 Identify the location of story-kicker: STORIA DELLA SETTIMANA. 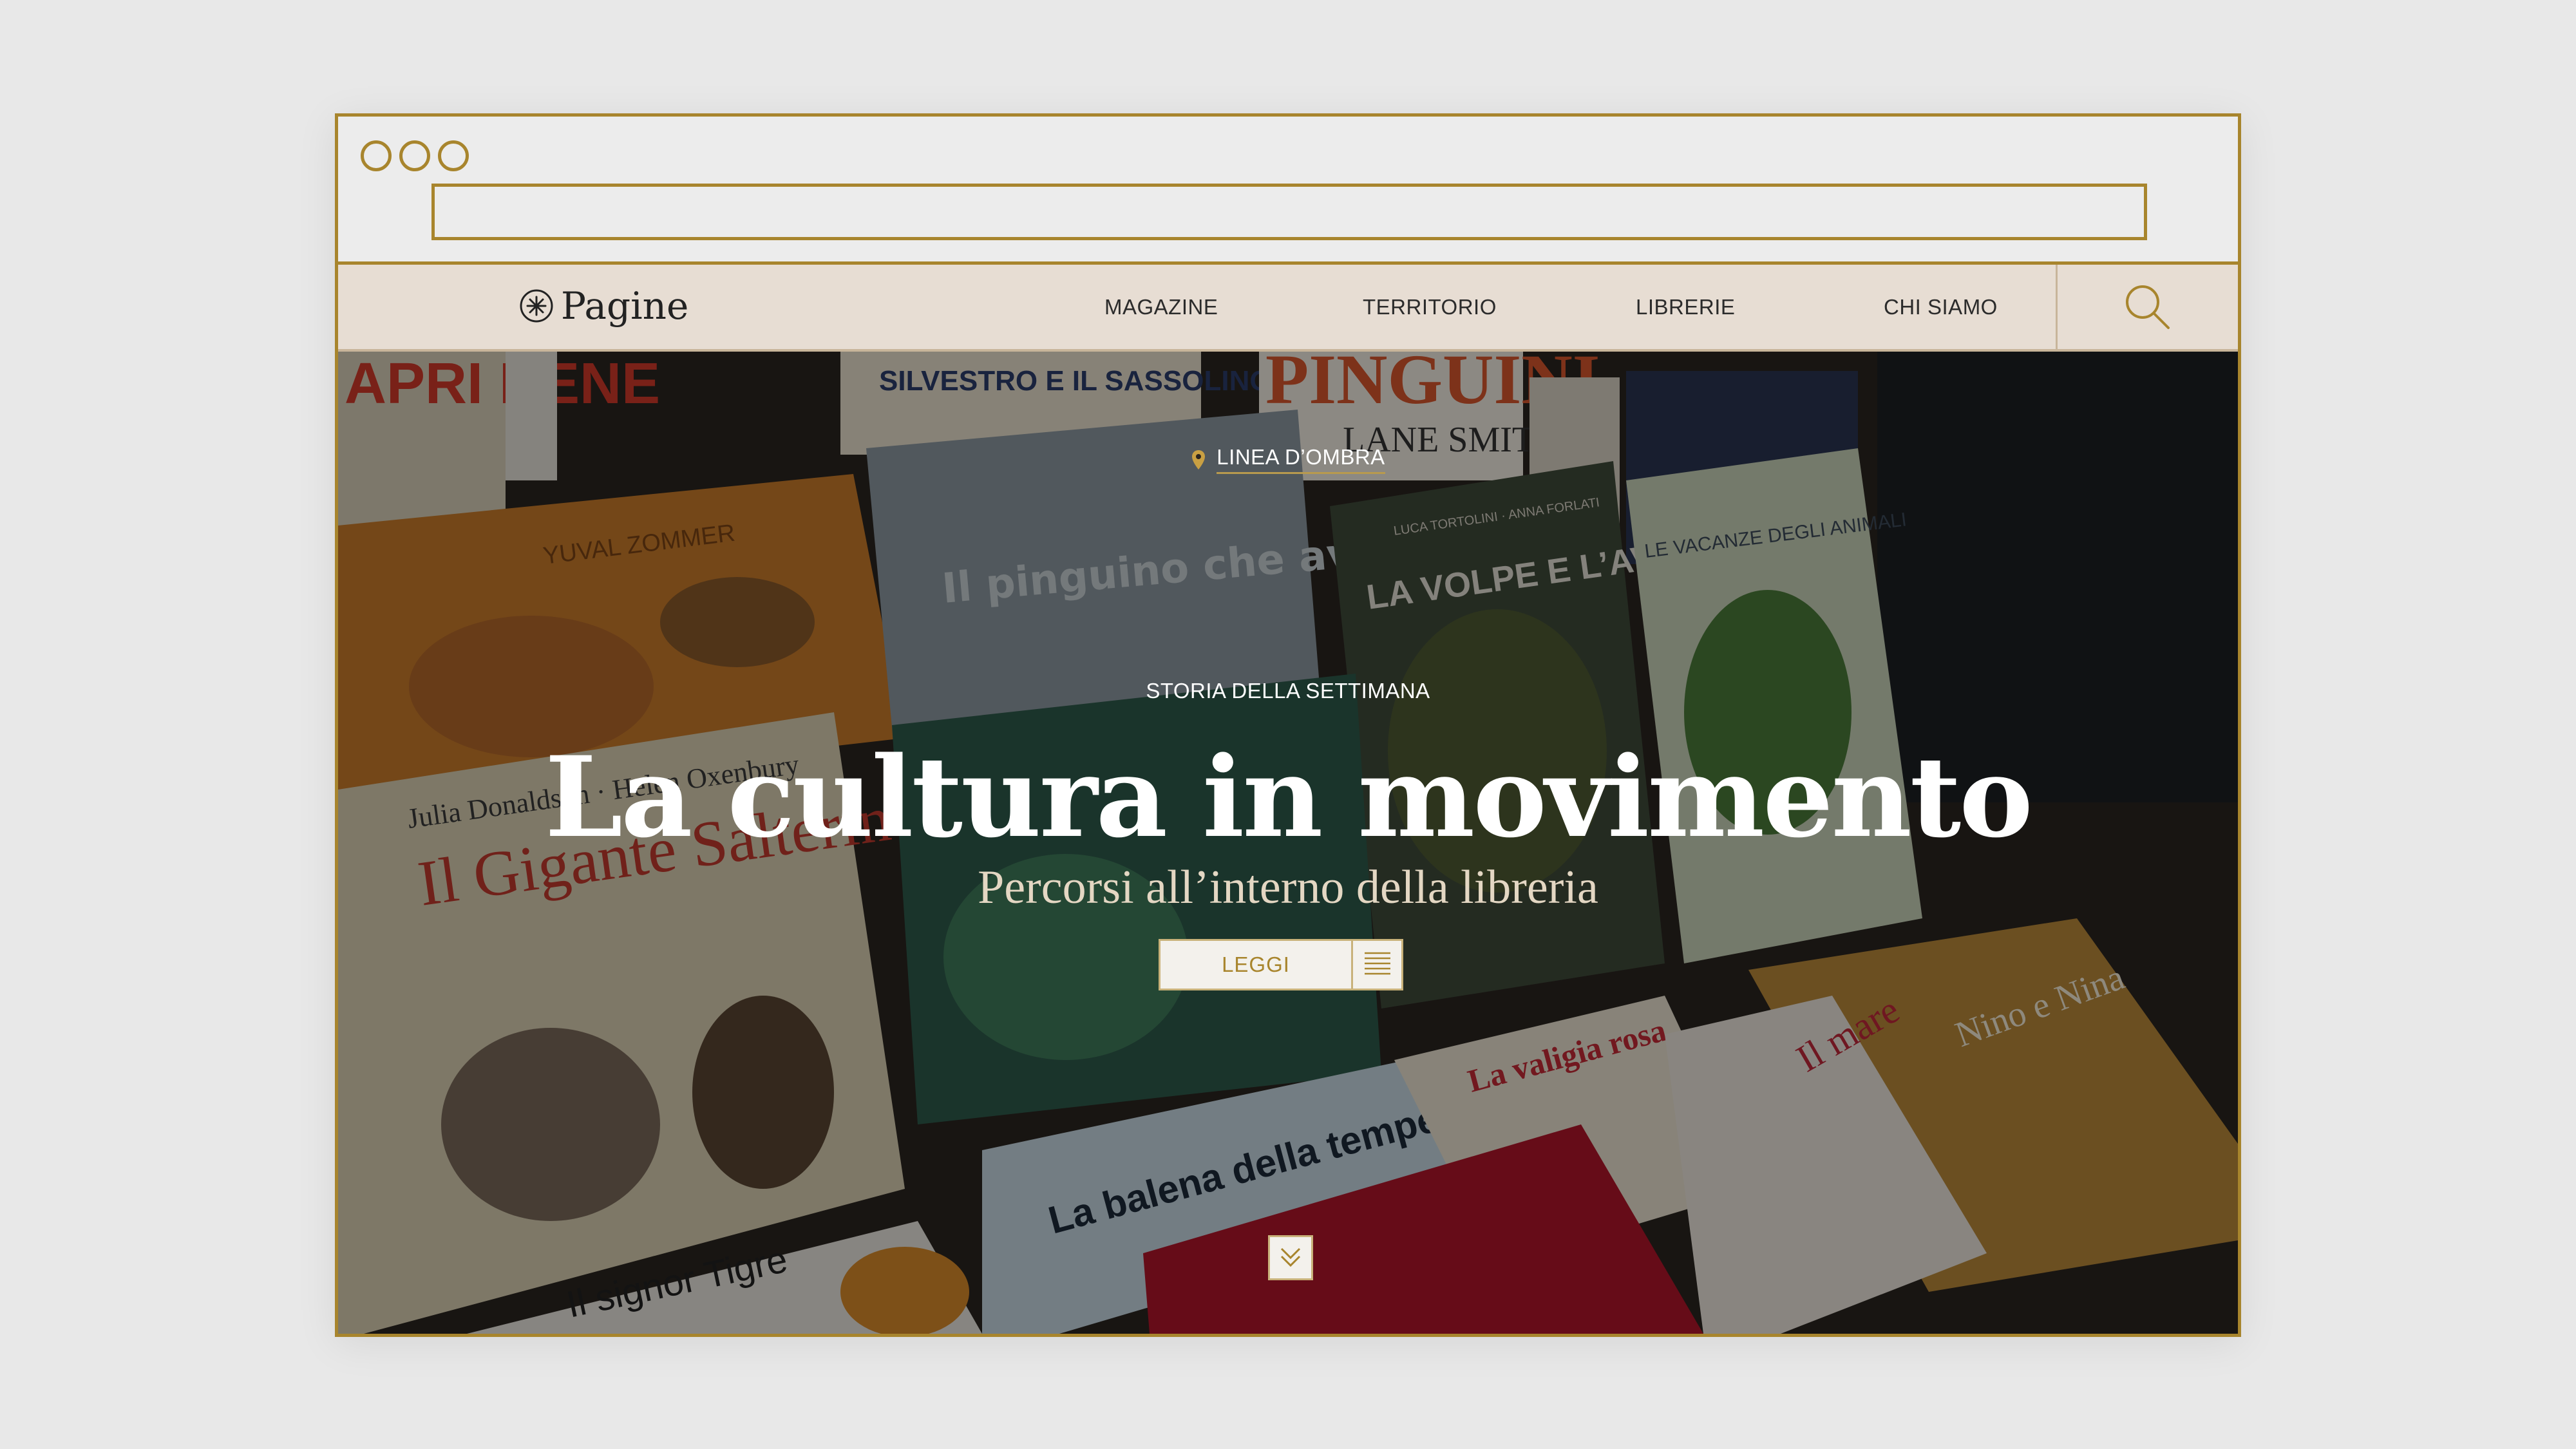
(1288, 691).